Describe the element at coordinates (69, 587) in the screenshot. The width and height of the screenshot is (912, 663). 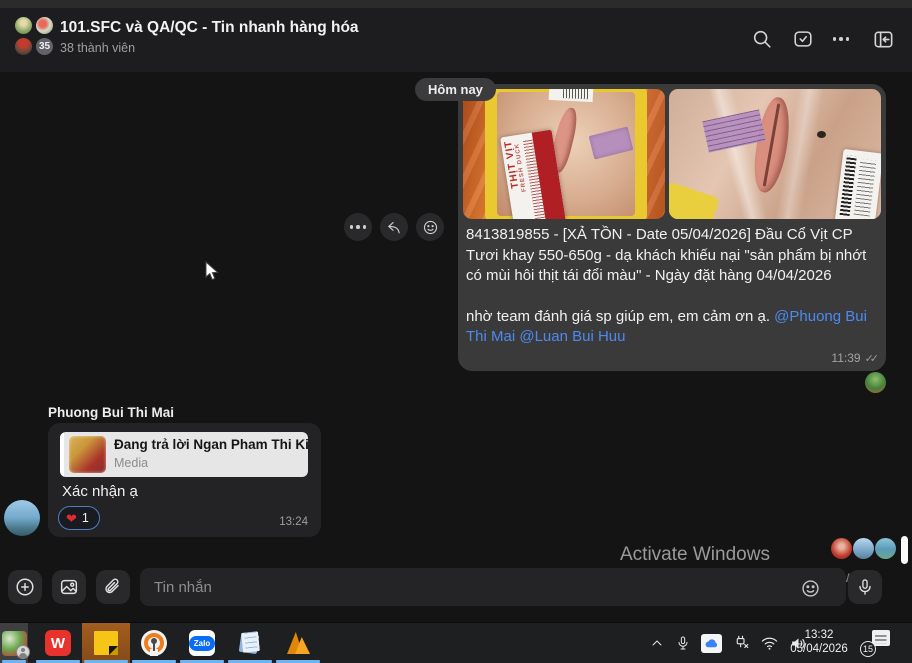
I see `send-image-button` at that location.